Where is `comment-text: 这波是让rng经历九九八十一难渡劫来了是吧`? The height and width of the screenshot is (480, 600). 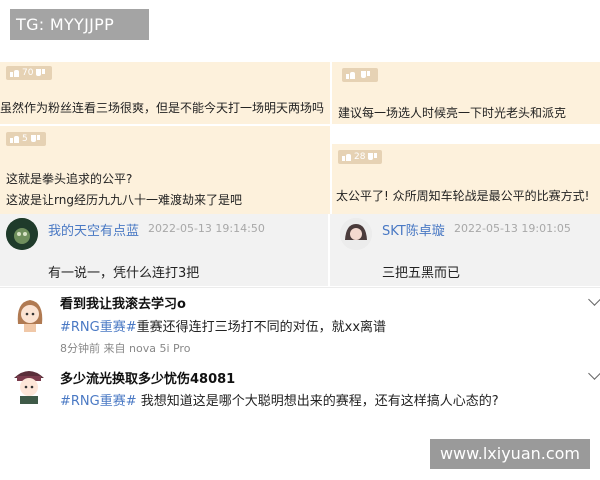 comment-text: 这波是让rng经历九九八十一难渡劫来了是吧 is located at coordinates (124, 200).